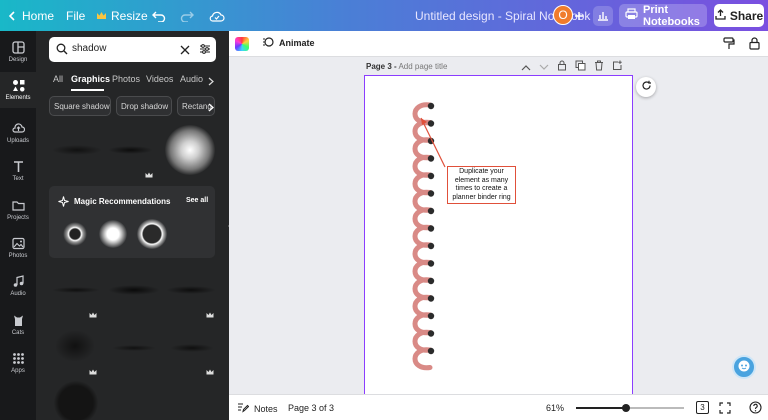 Image resolution: width=768 pixels, height=420 pixels. Describe the element at coordinates (18, 218) in the screenshot. I see `rail-label: Projects` at that location.